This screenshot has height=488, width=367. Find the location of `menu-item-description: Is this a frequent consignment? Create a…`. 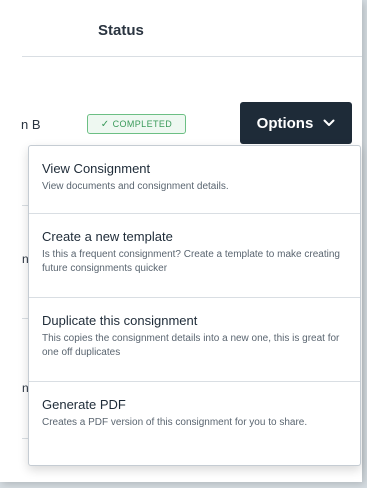

menu-item-description: Is this a frequent consignment? Create a… is located at coordinates (191, 261).